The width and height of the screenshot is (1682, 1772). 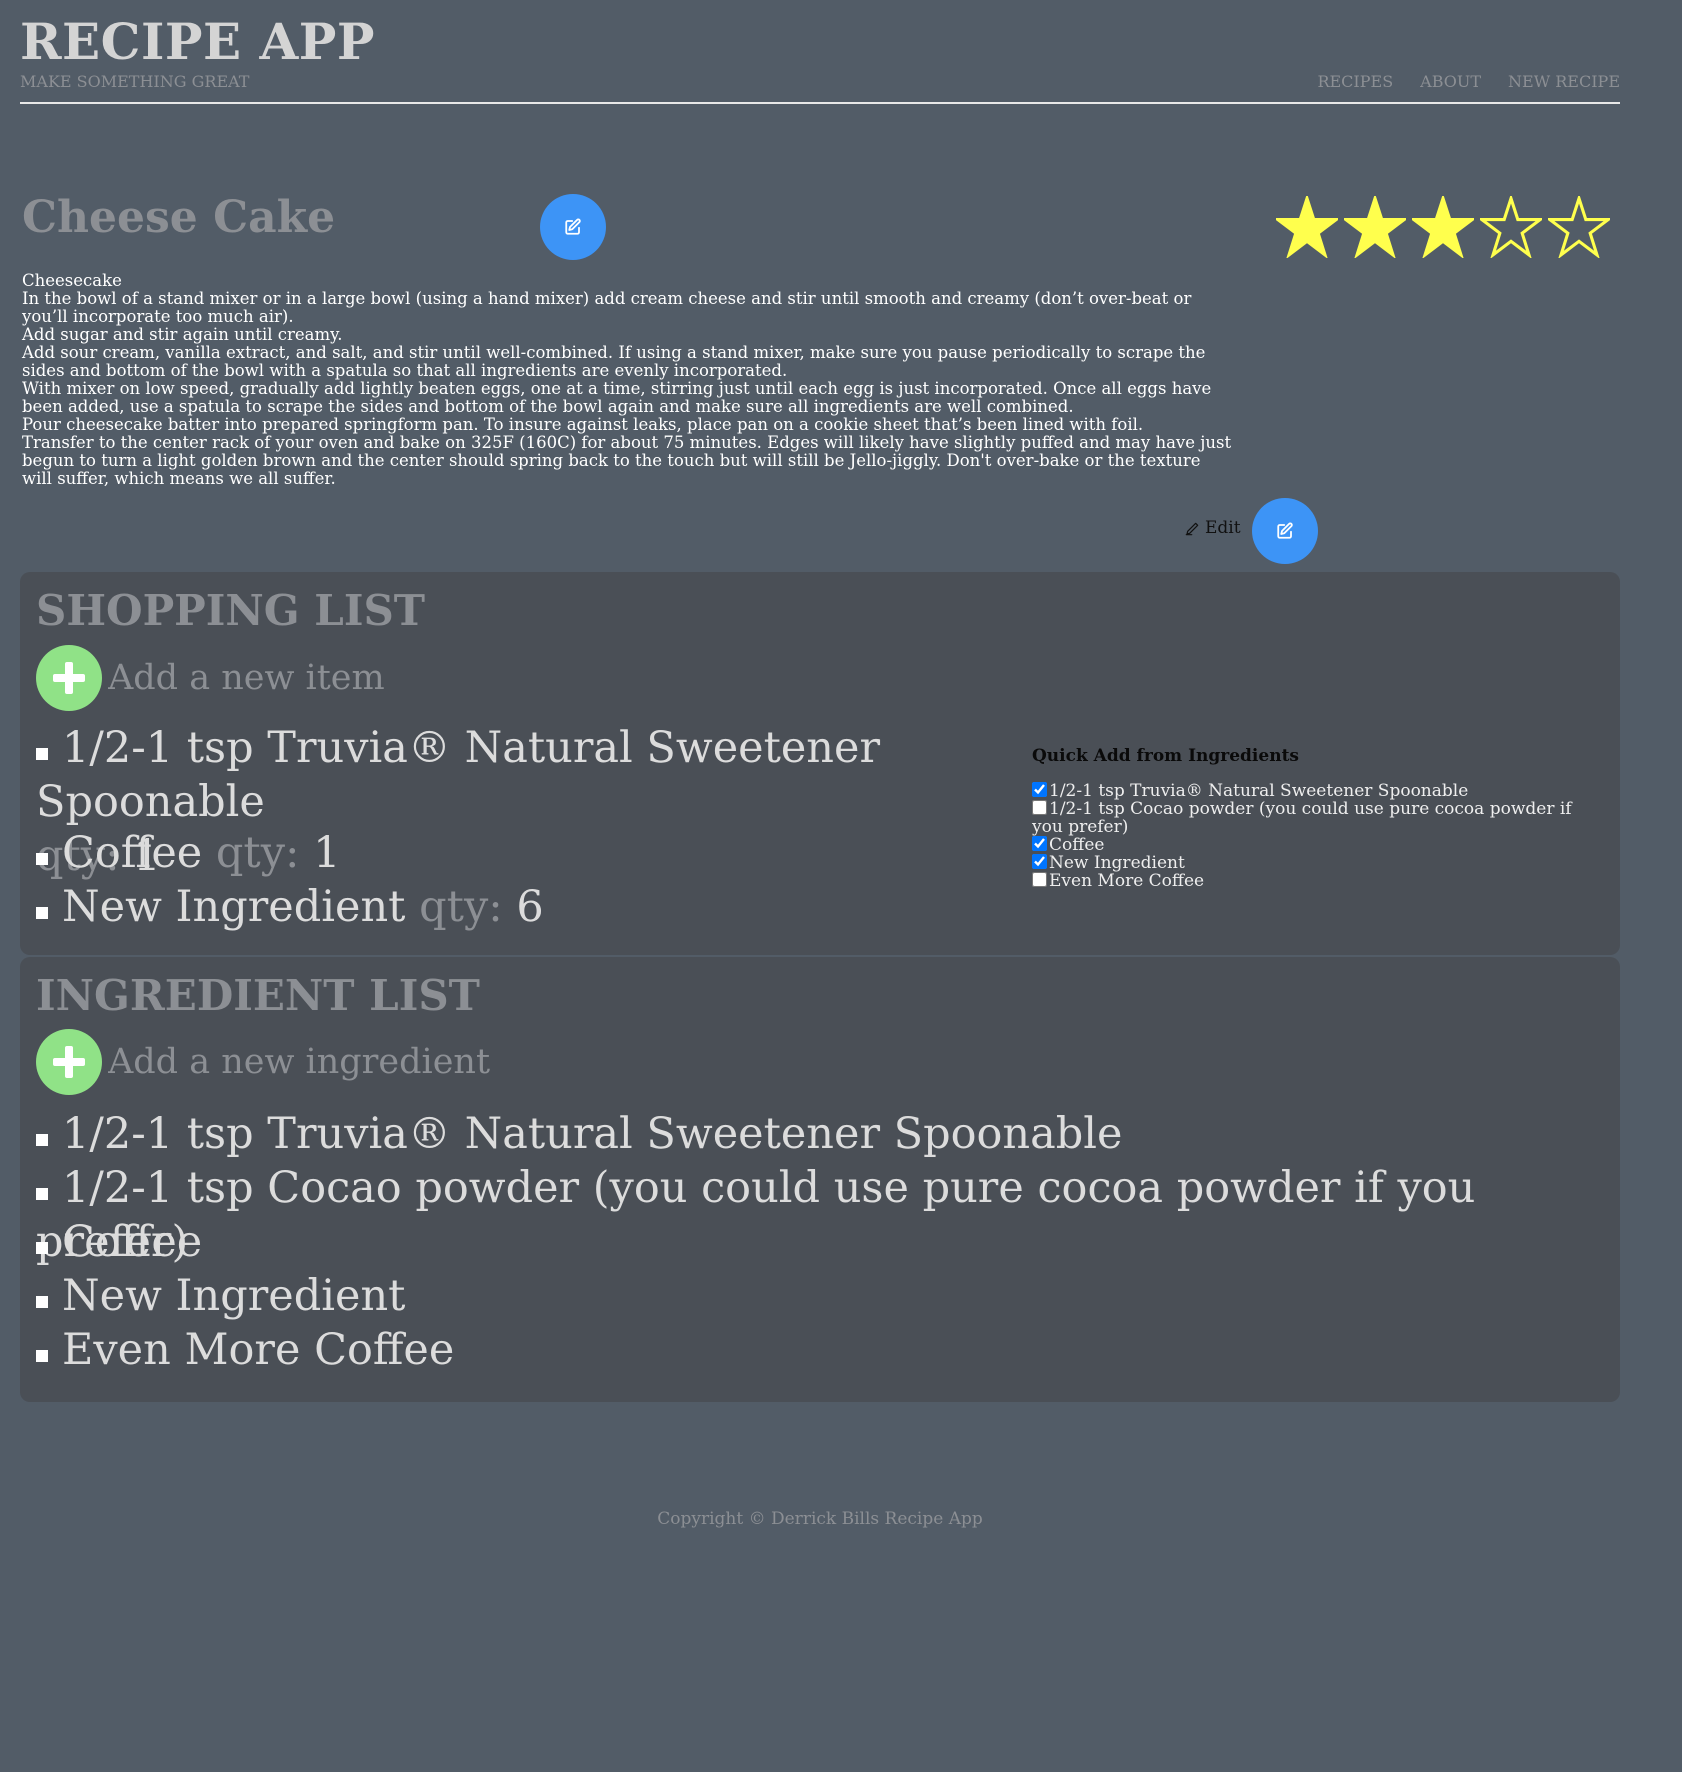 I want to click on description-line: Add sugar and stir again until creamy., so click(x=182, y=334).